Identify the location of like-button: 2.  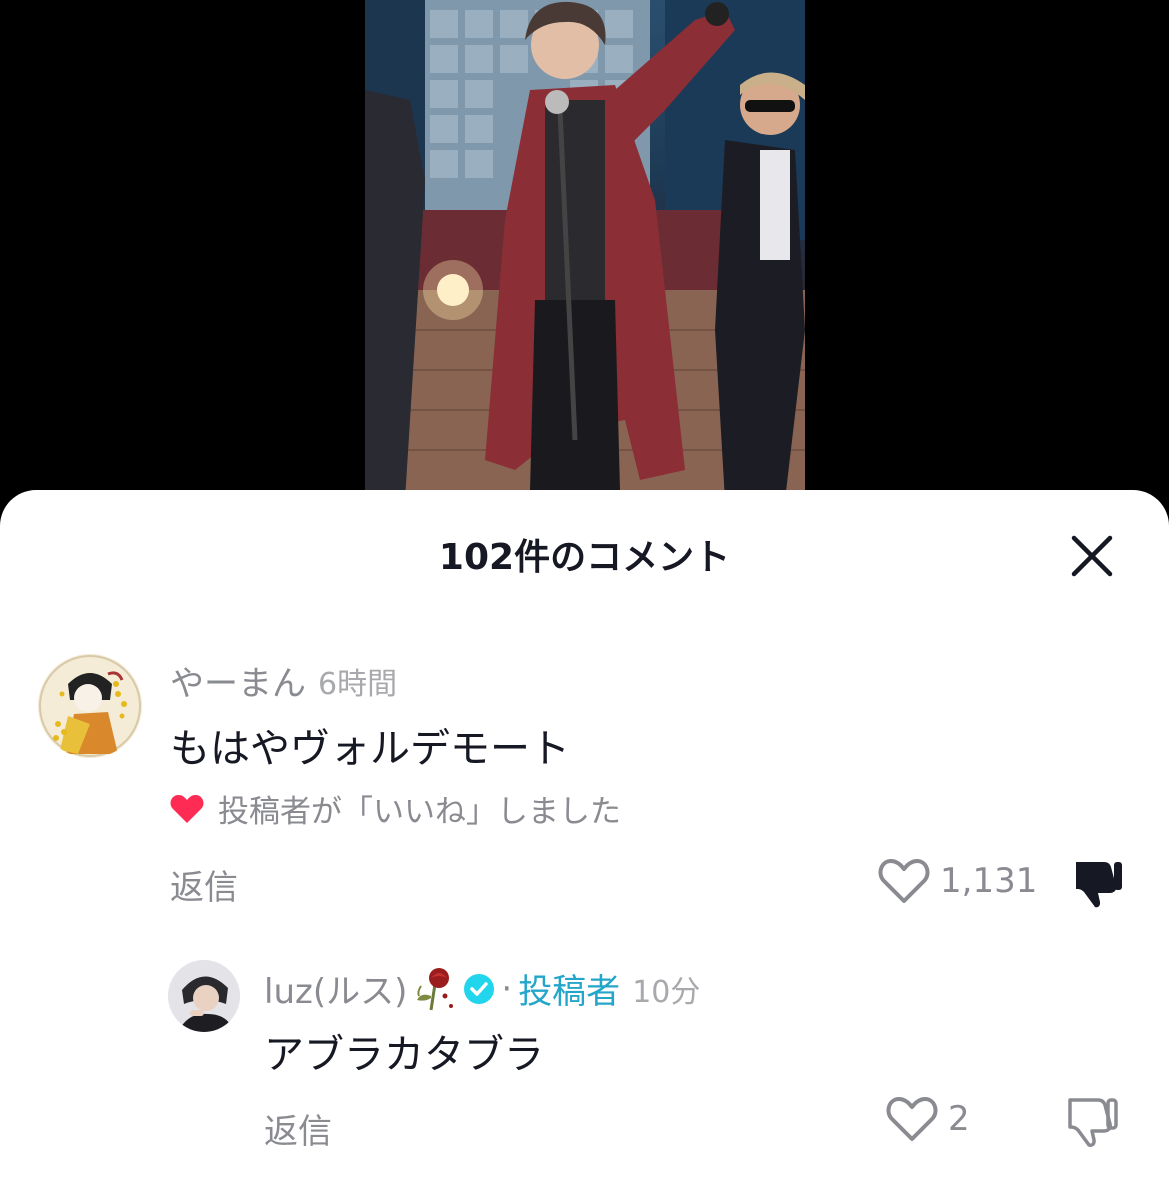
(928, 1119).